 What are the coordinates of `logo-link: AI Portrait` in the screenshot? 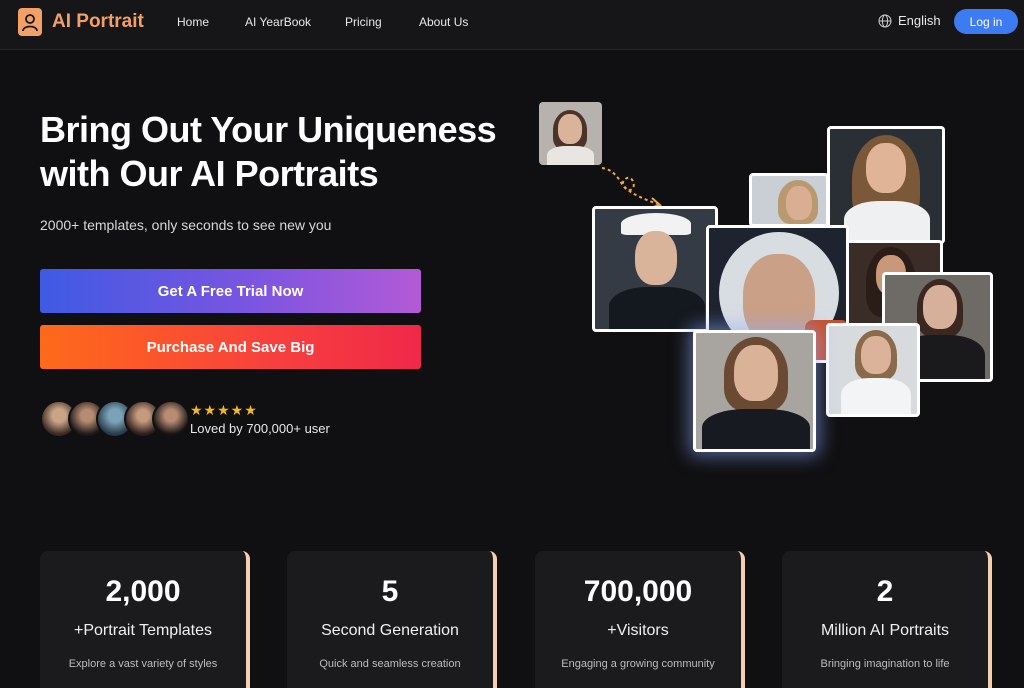 It's located at (81, 22).